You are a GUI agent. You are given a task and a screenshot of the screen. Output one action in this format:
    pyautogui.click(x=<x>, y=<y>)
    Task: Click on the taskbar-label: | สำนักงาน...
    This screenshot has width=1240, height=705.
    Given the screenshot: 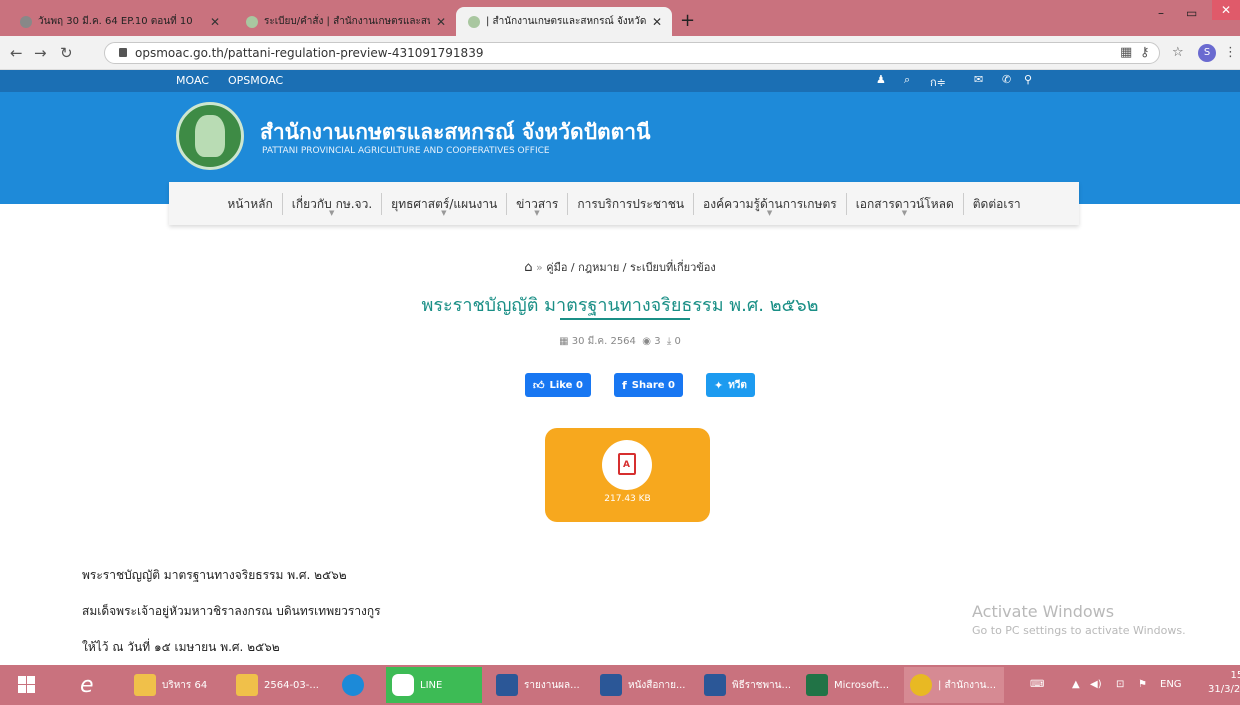 What is the action you would take?
    pyautogui.click(x=967, y=685)
    